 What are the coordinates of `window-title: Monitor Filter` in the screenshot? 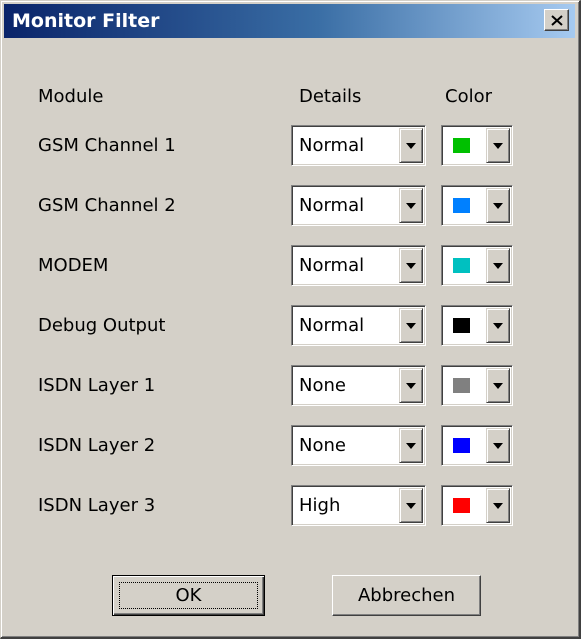 It's located at (86, 21).